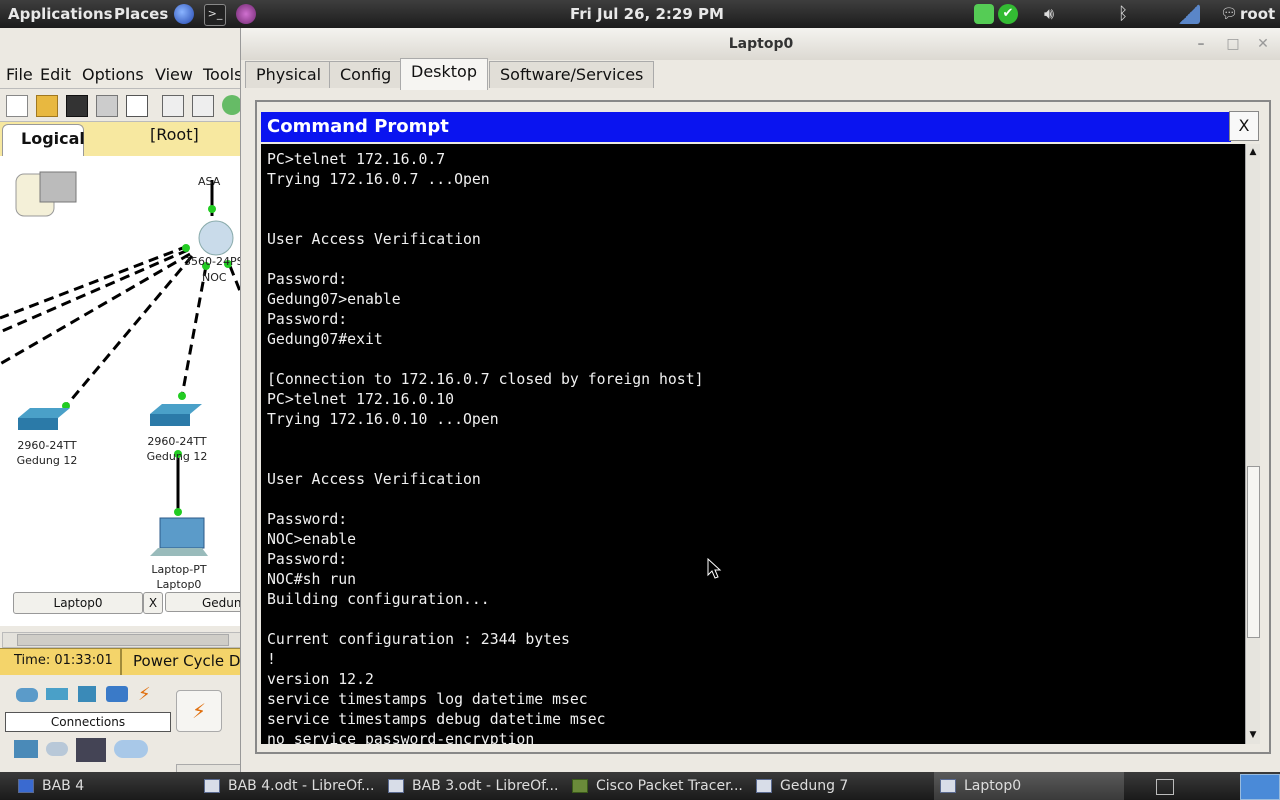 Image resolution: width=1280 pixels, height=800 pixels. I want to click on open-icon, so click(47, 106).